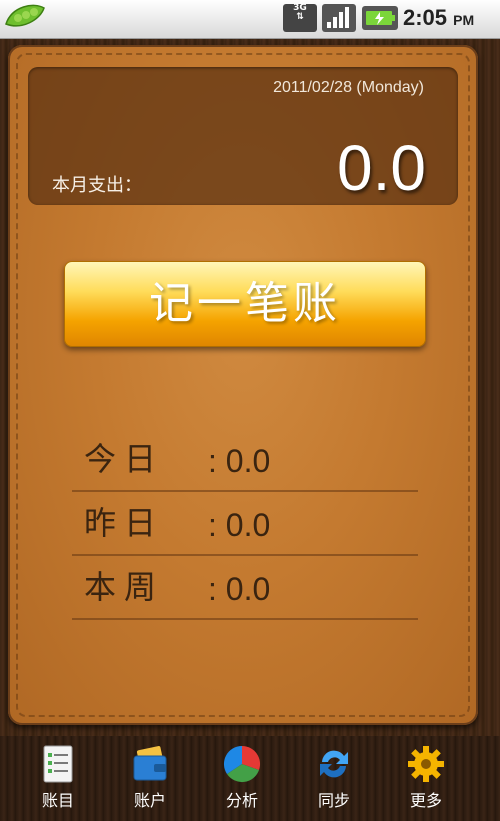 The width and height of the screenshot is (500, 821). Describe the element at coordinates (426, 764) in the screenshot. I see `gear-icon` at that location.